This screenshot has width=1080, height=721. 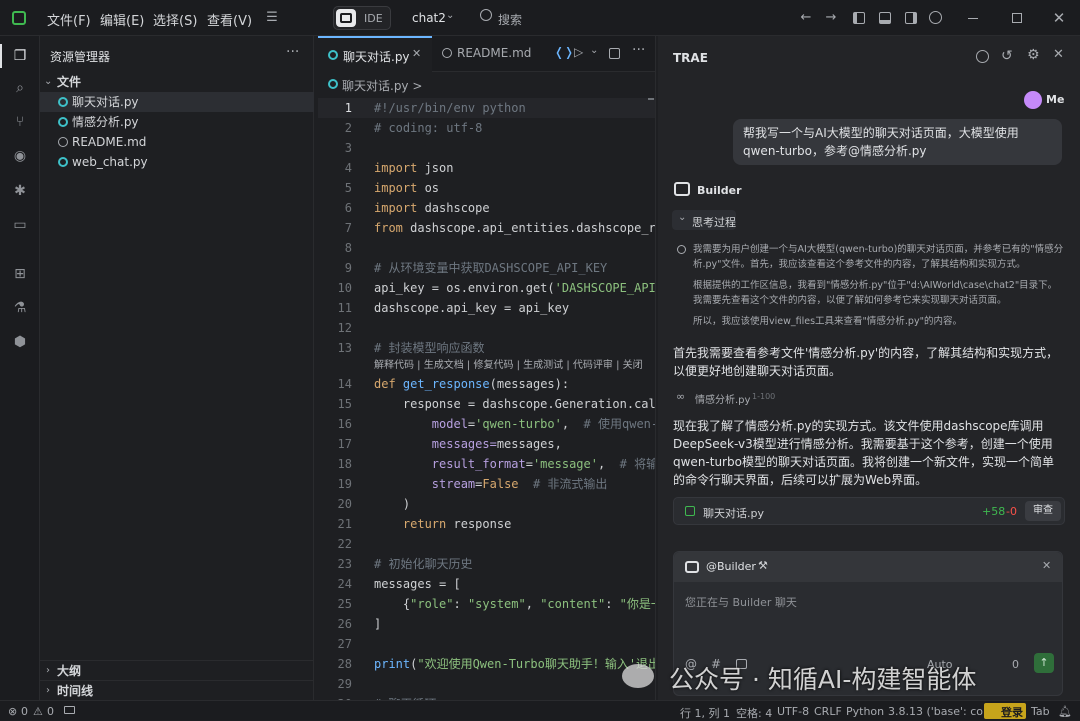 I want to click on code-line: 24 messages = [, so click(x=486, y=584).